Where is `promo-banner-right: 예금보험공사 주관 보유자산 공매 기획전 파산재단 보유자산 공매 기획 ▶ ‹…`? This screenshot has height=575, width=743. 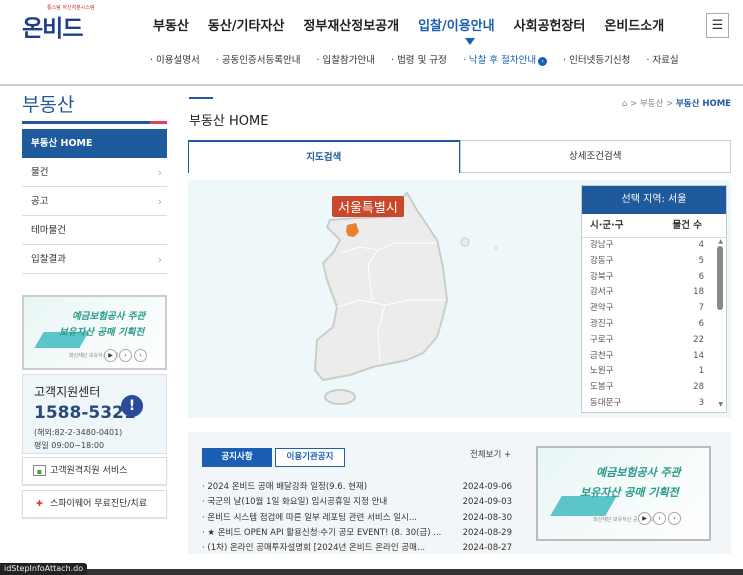
promo-banner-right: 예금보험공사 주관 보유자산 공매 기획전 파산재단 보유자산 공매 기획 ▶ ‹… is located at coordinates (623, 493).